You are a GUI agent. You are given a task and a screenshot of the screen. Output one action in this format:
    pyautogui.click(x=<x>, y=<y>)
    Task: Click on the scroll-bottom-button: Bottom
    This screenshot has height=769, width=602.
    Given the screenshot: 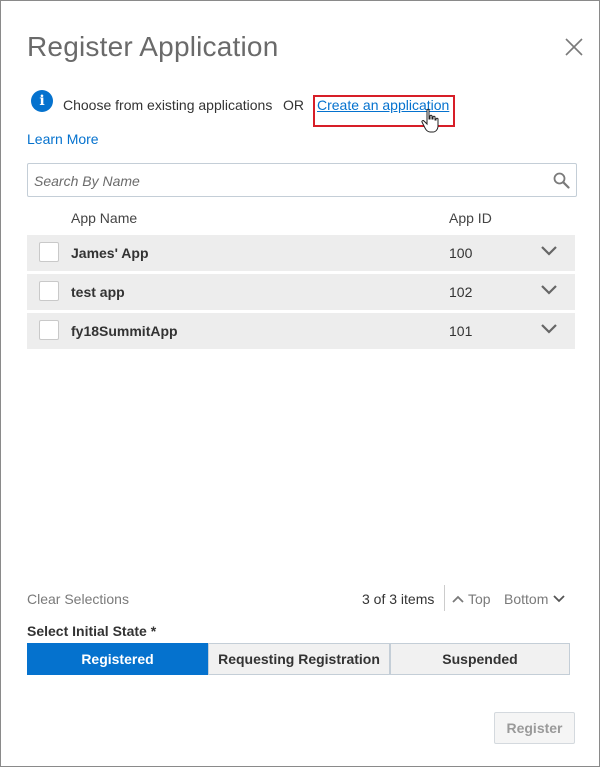 What is the action you would take?
    pyautogui.click(x=534, y=599)
    